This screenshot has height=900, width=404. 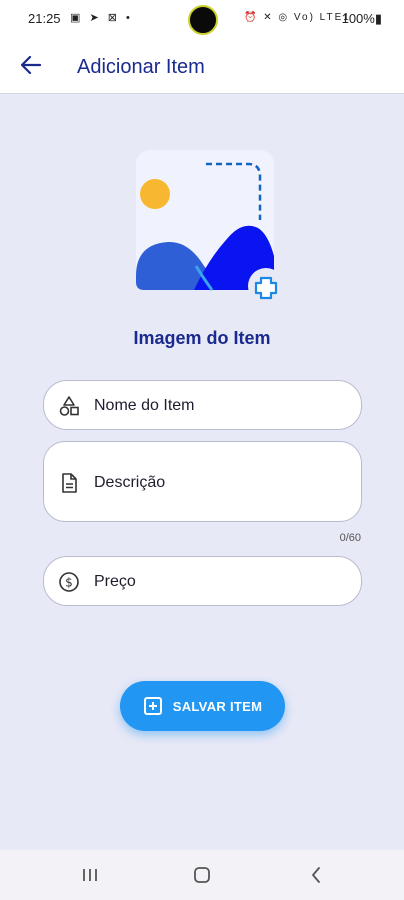 What do you see at coordinates (297, 17) in the screenshot?
I see `status-system-icons: ⏰ ✕ ◎ Vo) LTE1` at bounding box center [297, 17].